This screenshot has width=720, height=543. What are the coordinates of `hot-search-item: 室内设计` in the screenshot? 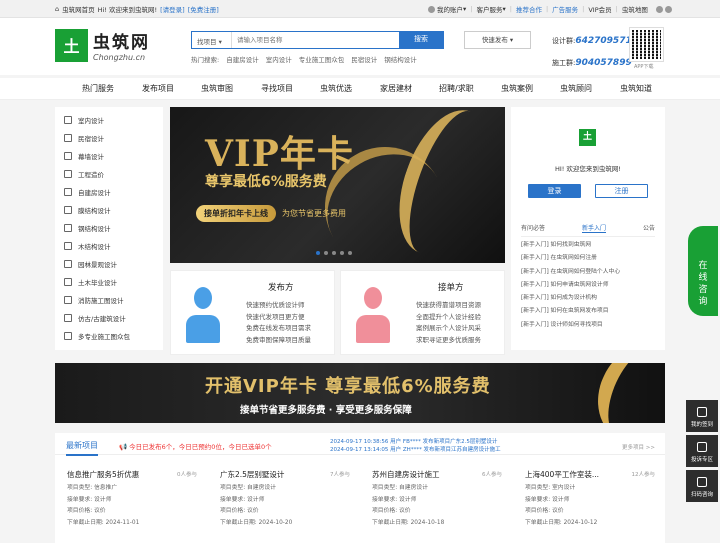 It's located at (279, 59).